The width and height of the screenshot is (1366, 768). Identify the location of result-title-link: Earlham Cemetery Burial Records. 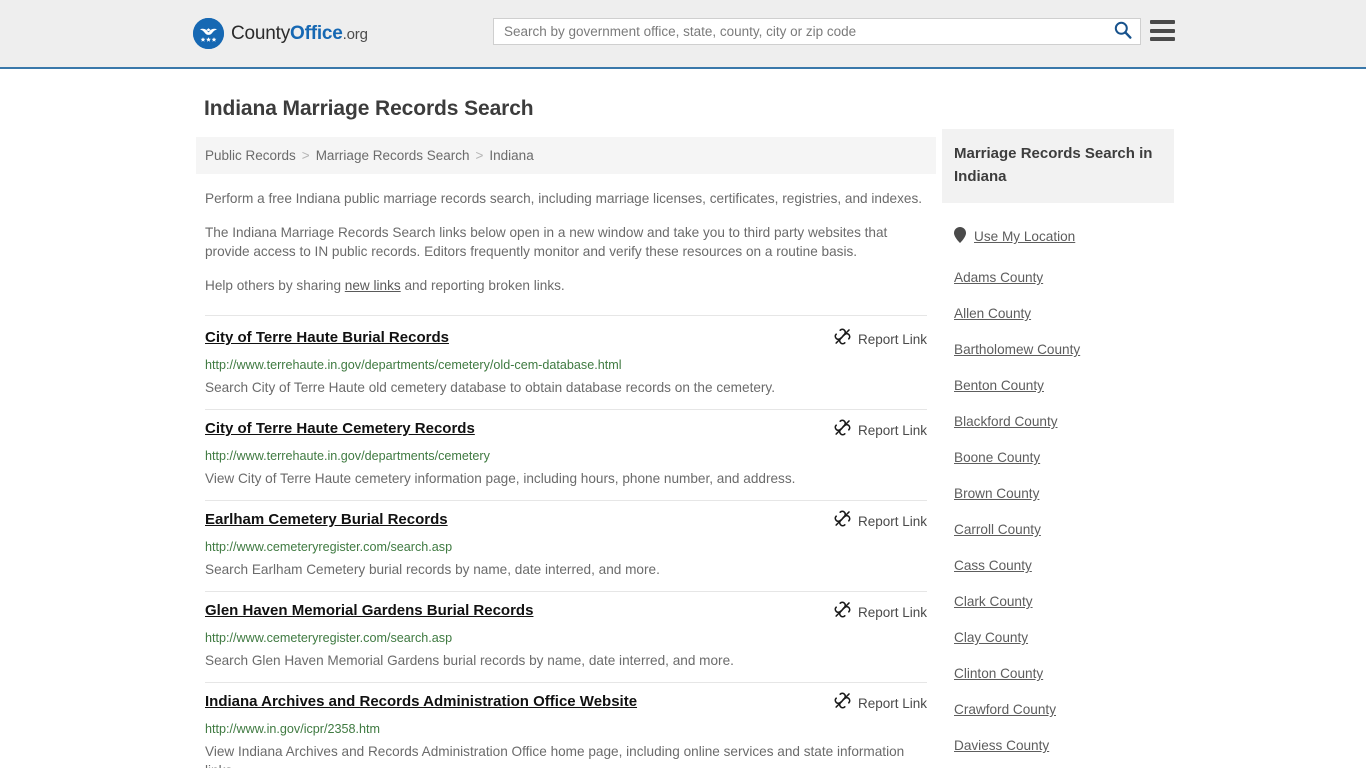
(326, 519).